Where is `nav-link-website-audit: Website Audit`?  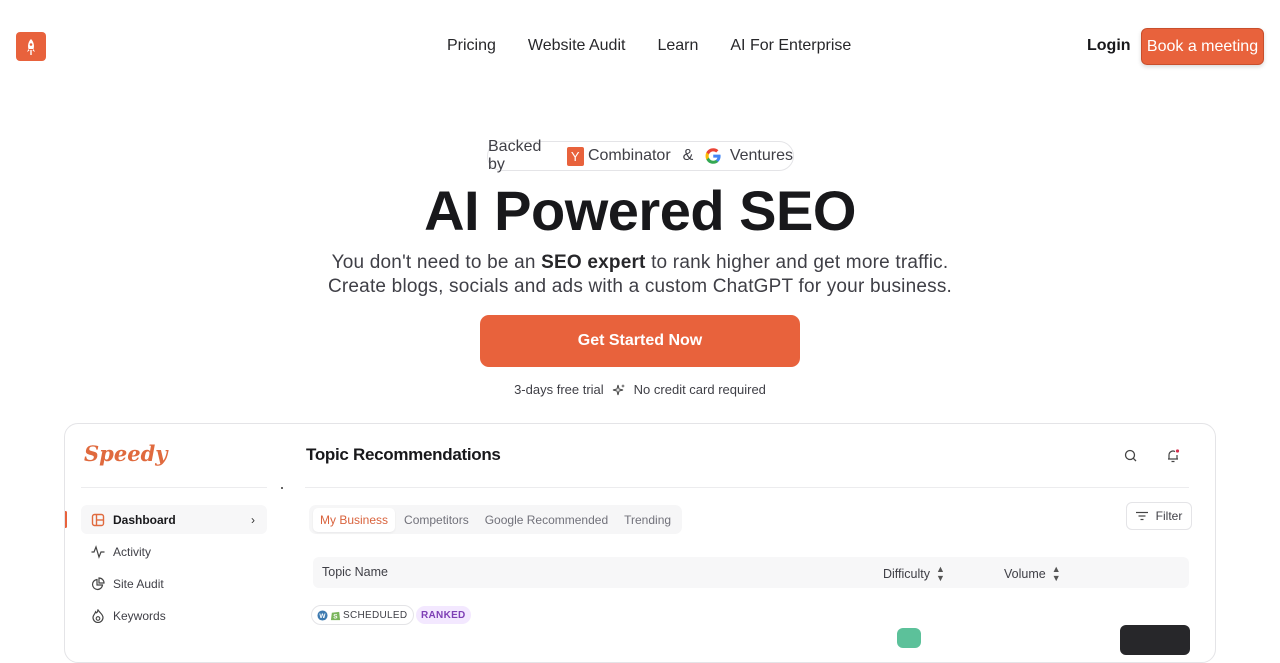
nav-link-website-audit: Website Audit is located at coordinates (577, 46).